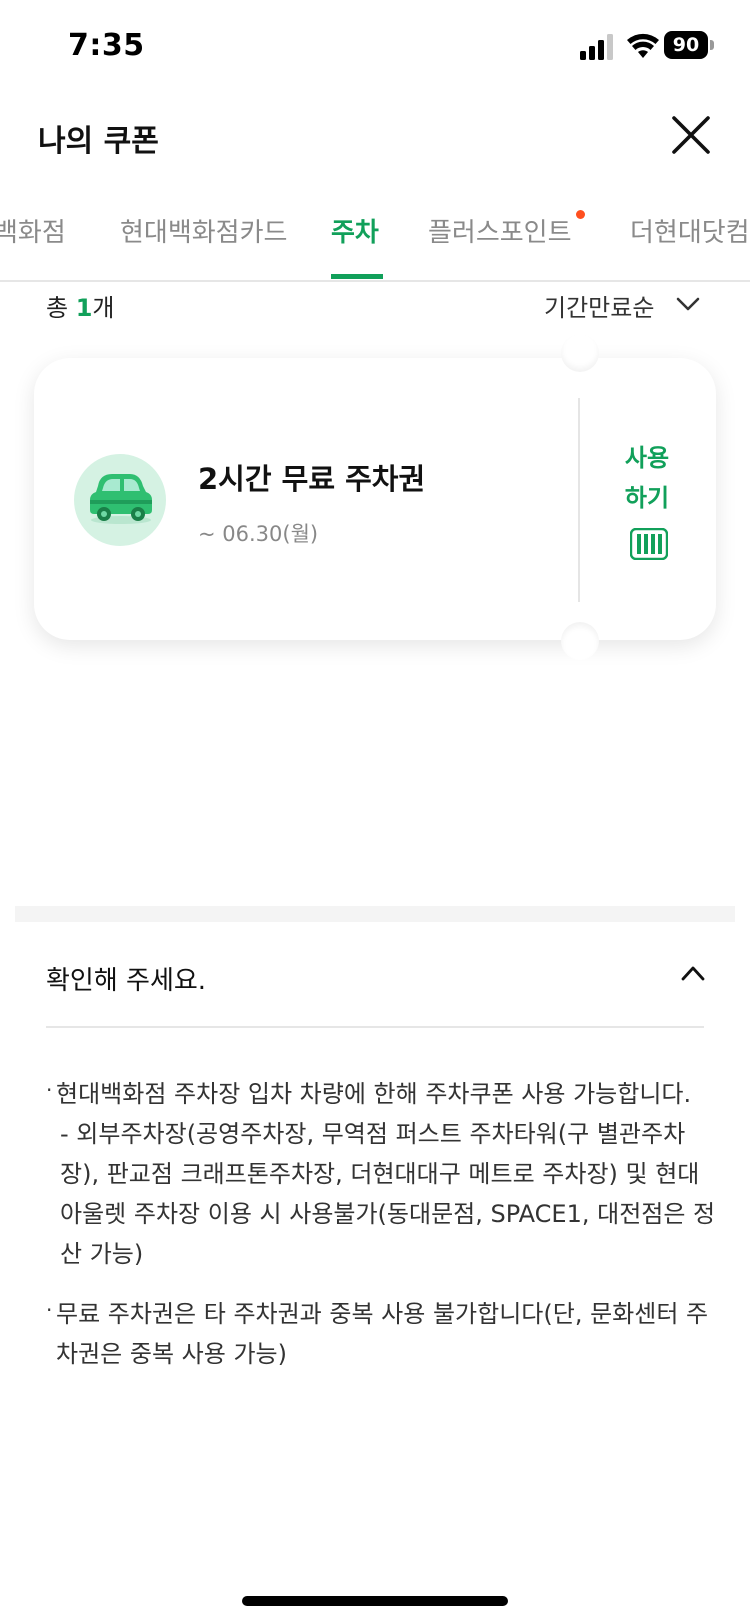 This screenshot has width=750, height=1623. What do you see at coordinates (580, 641) in the screenshot?
I see `ticket-notch-bottom` at bounding box center [580, 641].